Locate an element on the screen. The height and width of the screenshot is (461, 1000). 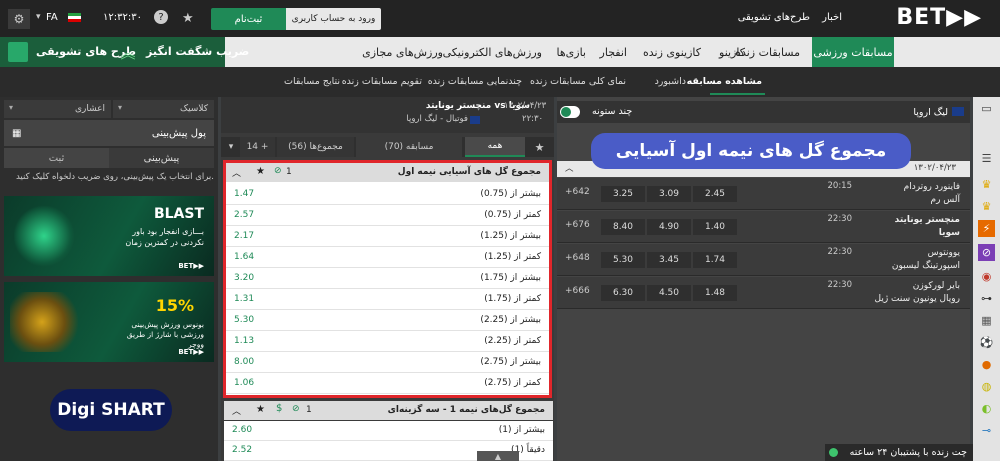
monitor-icon: ▭ is located at coordinates (986, 108).